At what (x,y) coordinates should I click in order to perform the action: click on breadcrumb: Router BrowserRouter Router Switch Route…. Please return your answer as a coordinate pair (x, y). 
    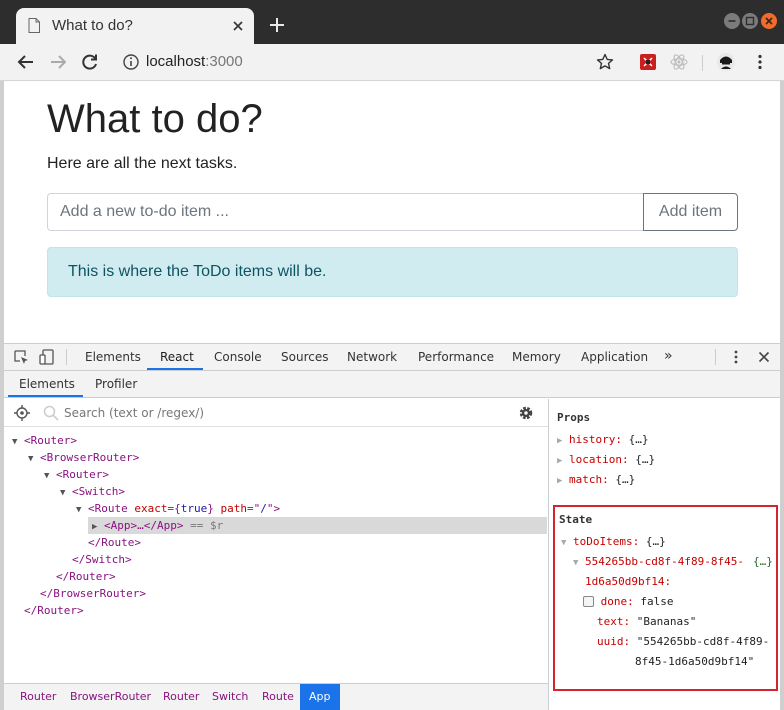
    Looking at the image, I should click on (276, 696).